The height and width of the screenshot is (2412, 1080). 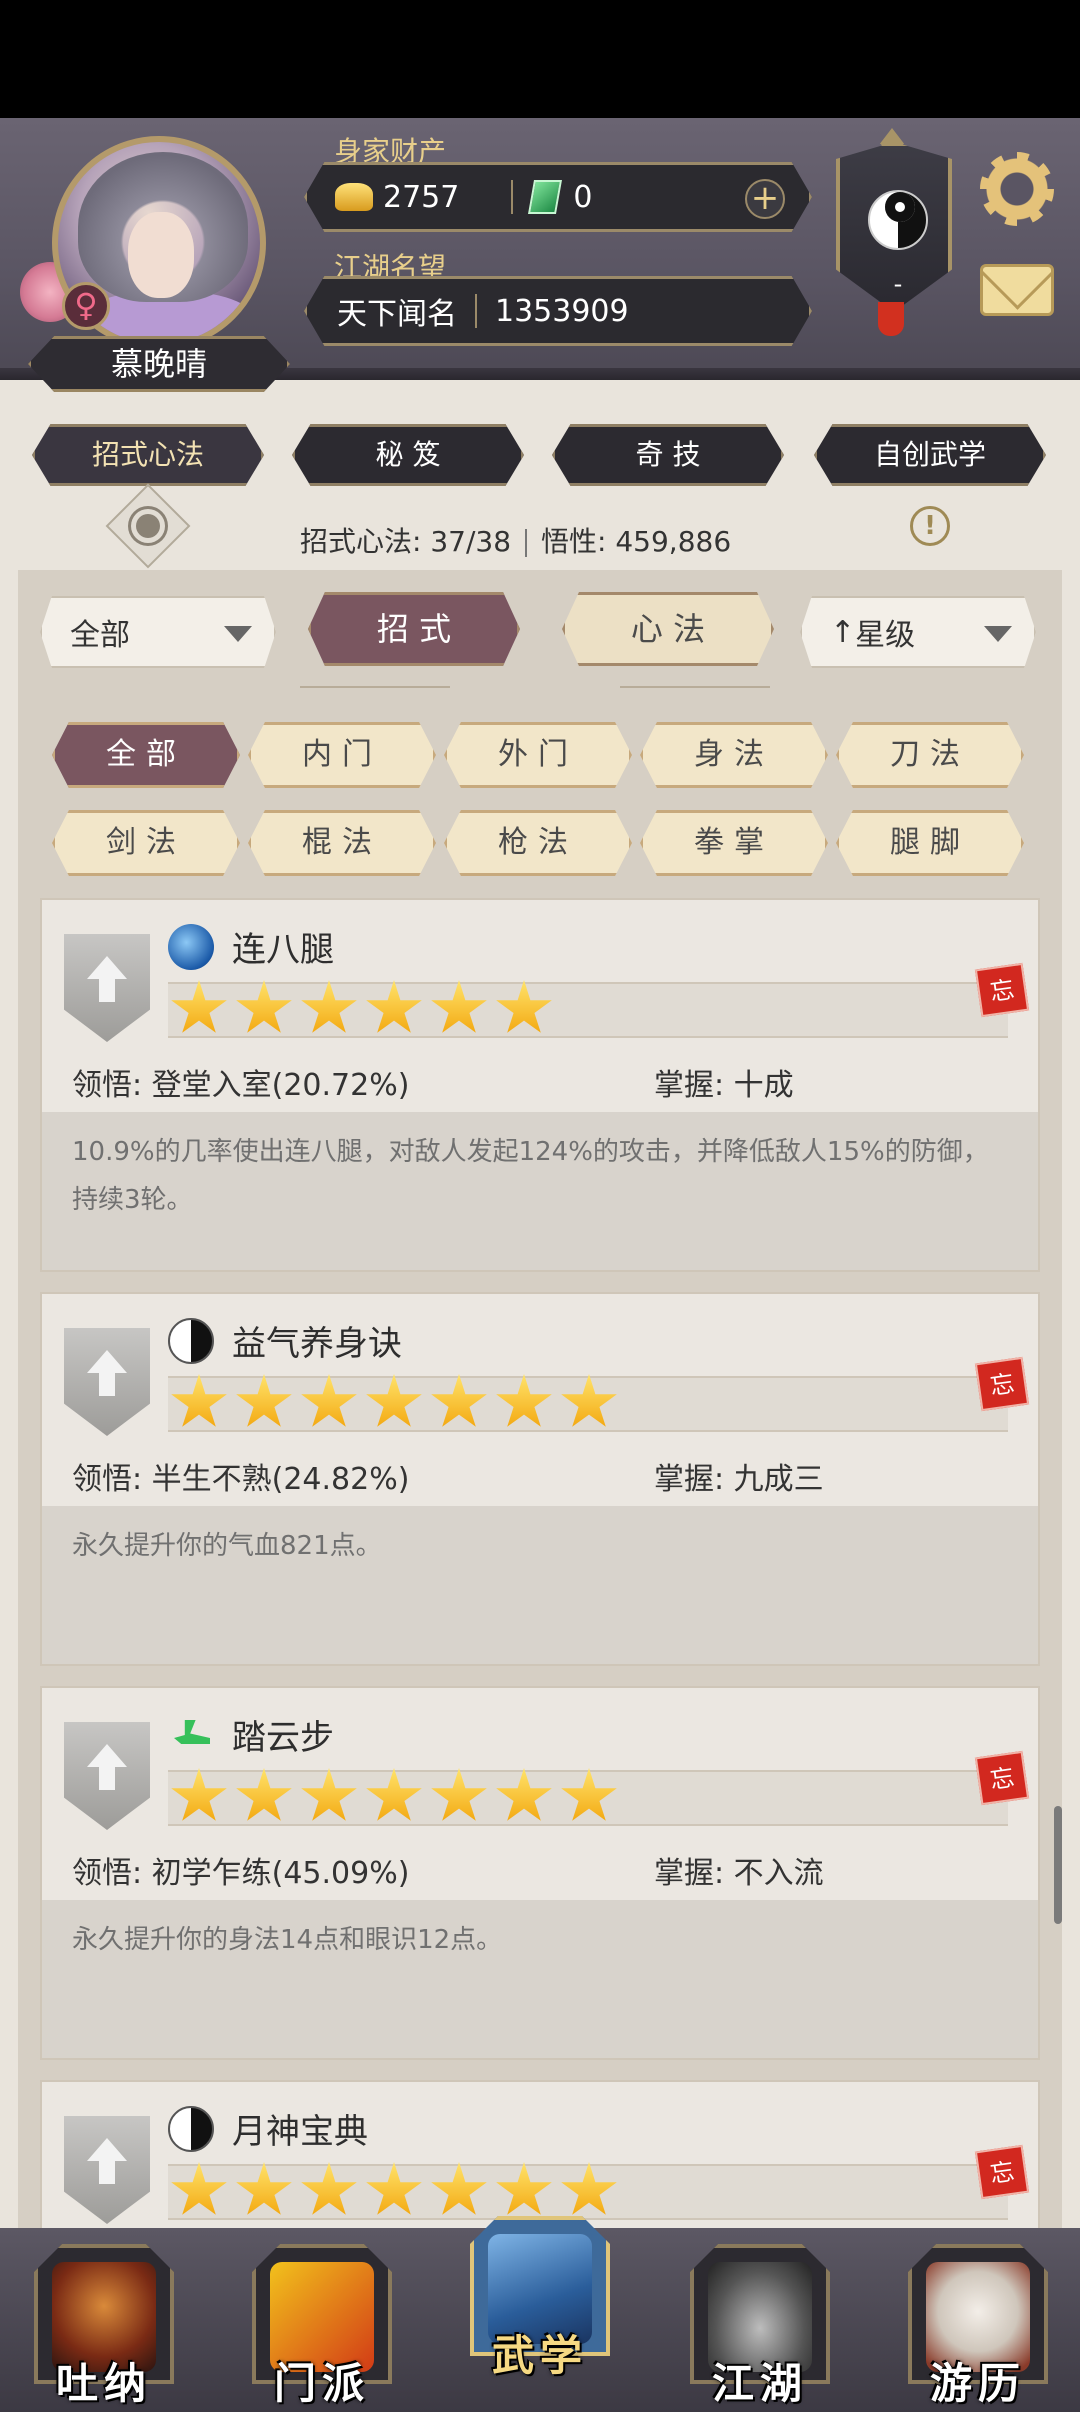 What do you see at coordinates (408, 455) in the screenshot?
I see `tab-manuals: 秘 笈` at bounding box center [408, 455].